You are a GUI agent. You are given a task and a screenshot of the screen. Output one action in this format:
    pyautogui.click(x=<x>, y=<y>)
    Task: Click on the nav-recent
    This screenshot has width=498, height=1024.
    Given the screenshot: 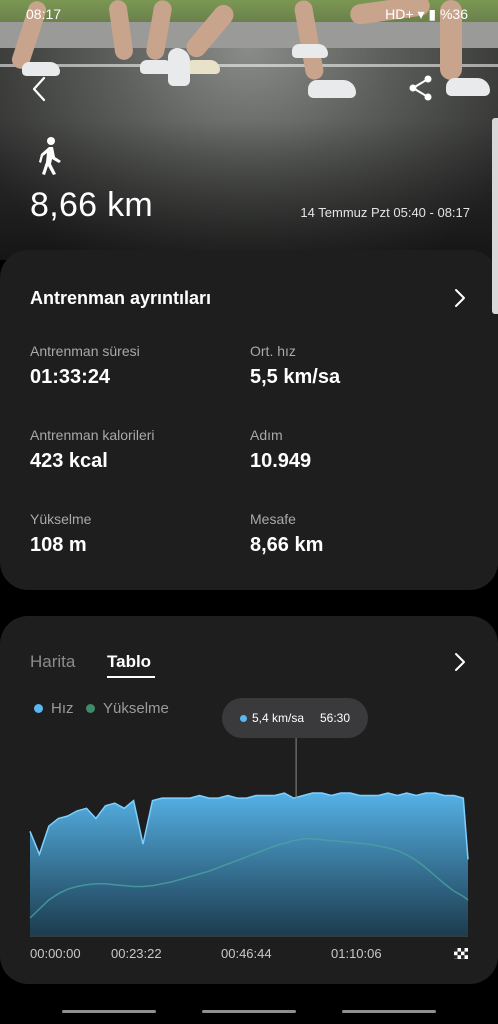 What is the action you would take?
    pyautogui.click(x=109, y=1011)
    